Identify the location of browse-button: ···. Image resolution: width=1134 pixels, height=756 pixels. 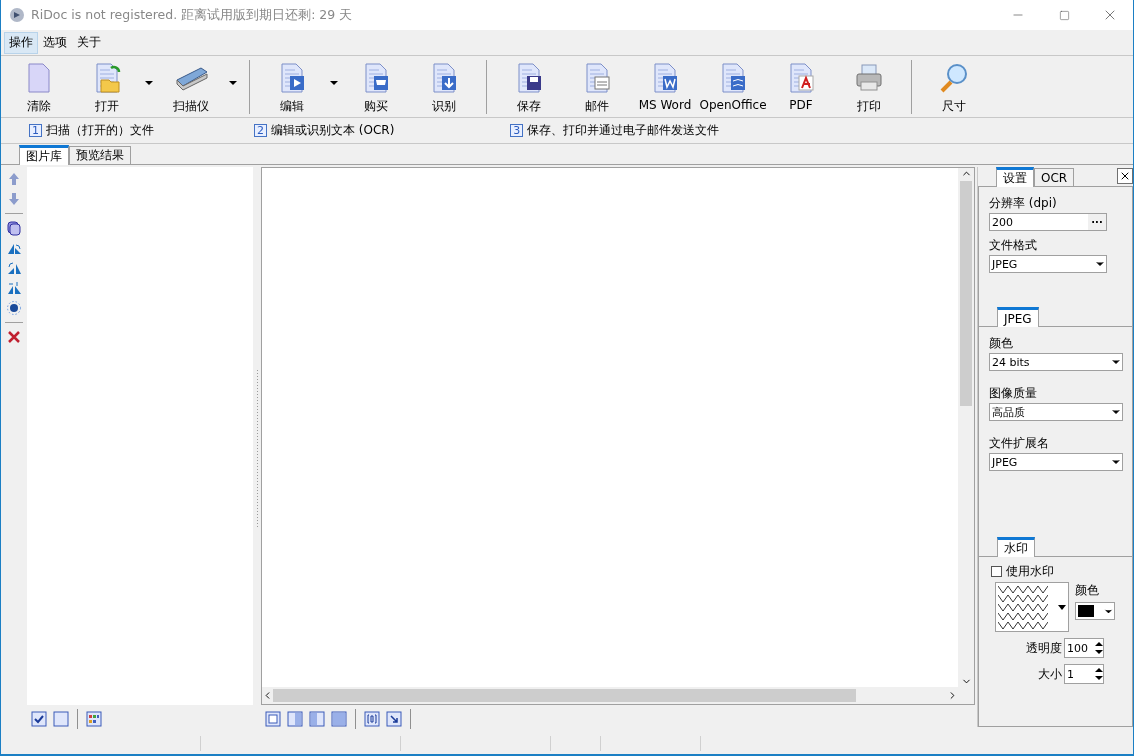
(1097, 222).